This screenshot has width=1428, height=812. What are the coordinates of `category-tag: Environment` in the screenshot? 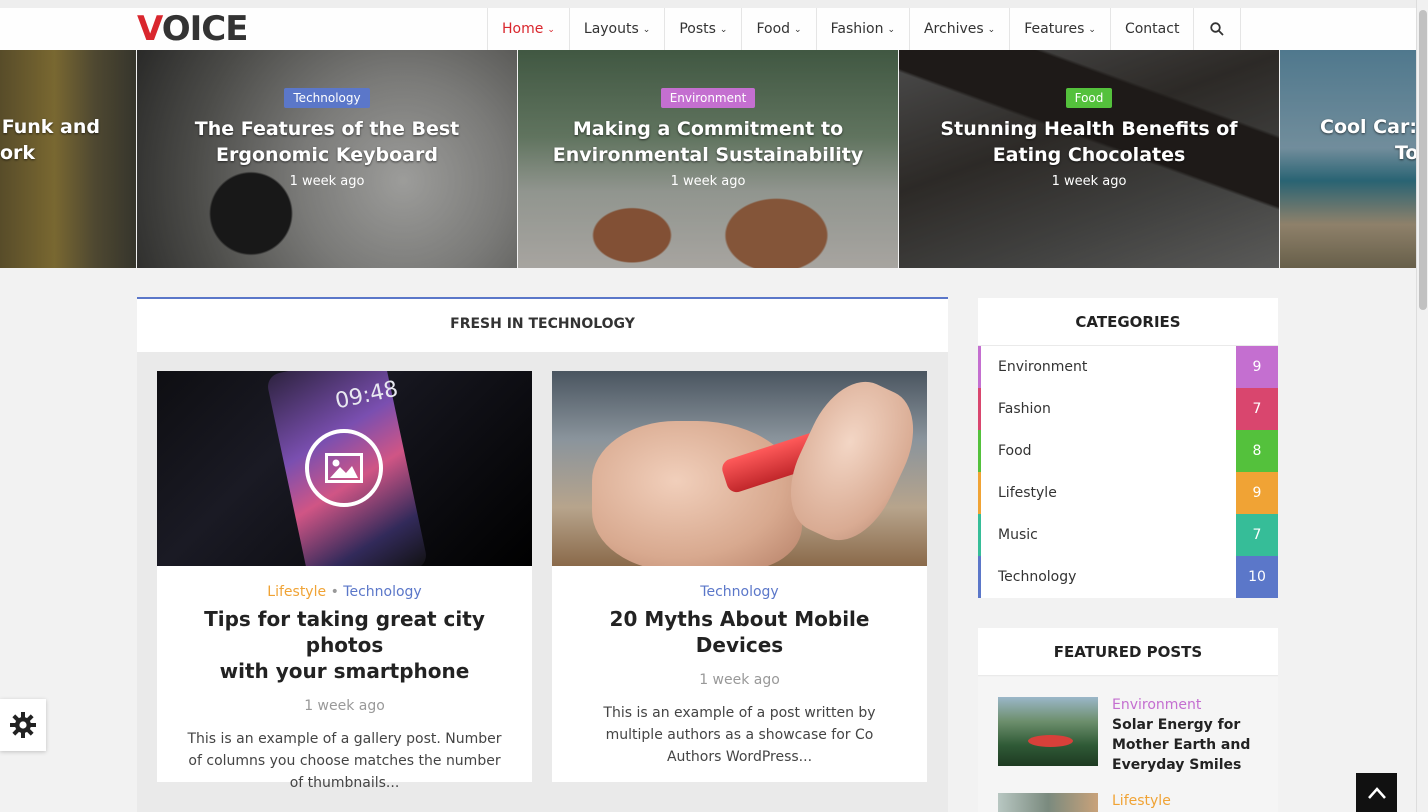 It's located at (708, 98).